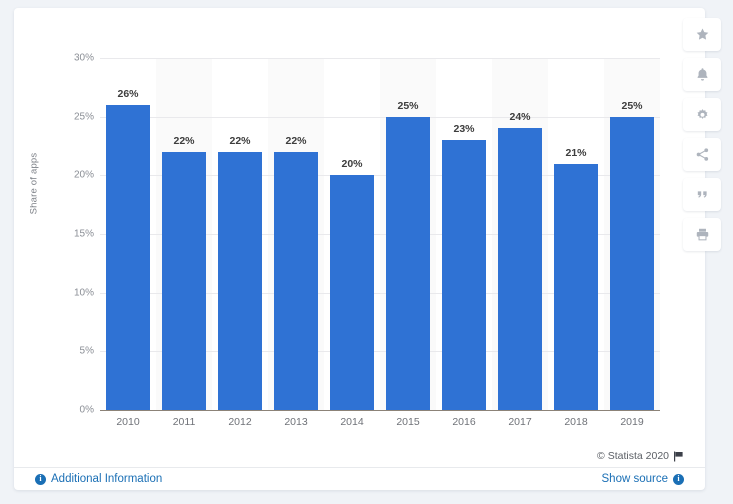  What do you see at coordinates (704, 134) in the screenshot?
I see `action-rail` at bounding box center [704, 134].